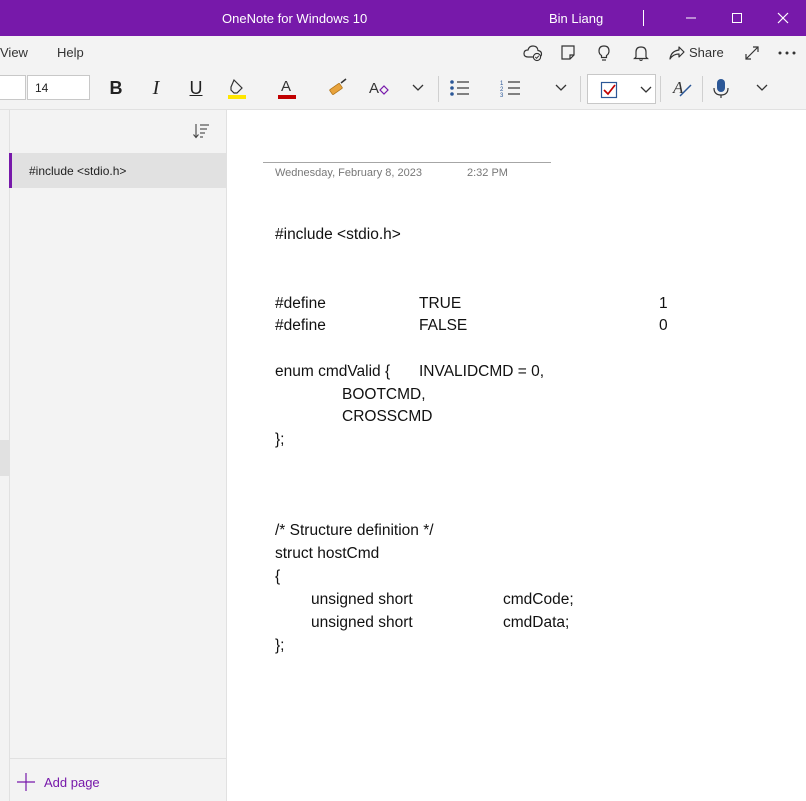 This screenshot has height=801, width=806. What do you see at coordinates (621, 89) in the screenshot?
I see `tag-selector` at bounding box center [621, 89].